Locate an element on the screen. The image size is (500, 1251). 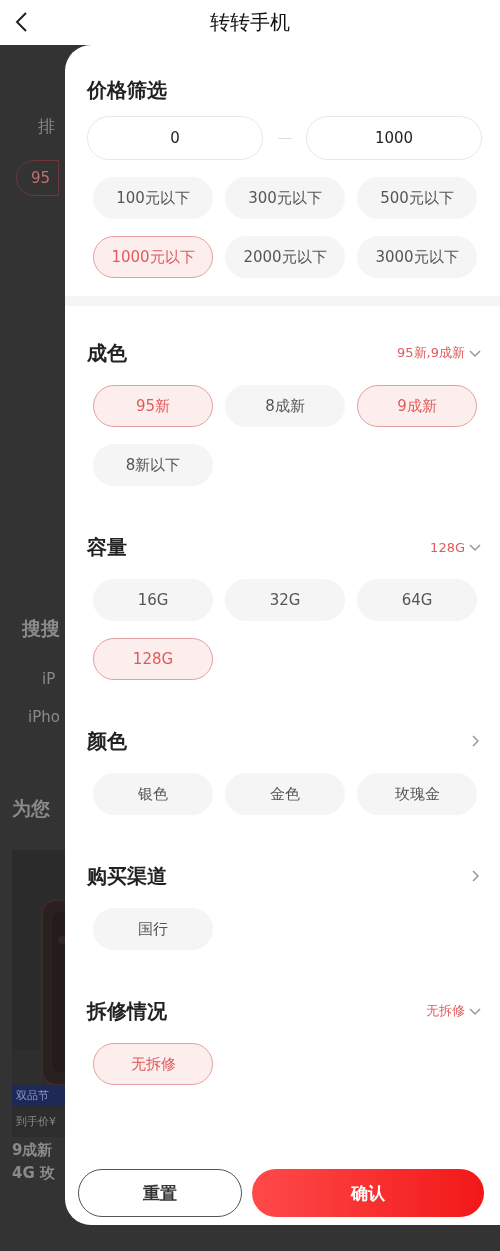
option-chip: 300元以下 is located at coordinates (285, 198).